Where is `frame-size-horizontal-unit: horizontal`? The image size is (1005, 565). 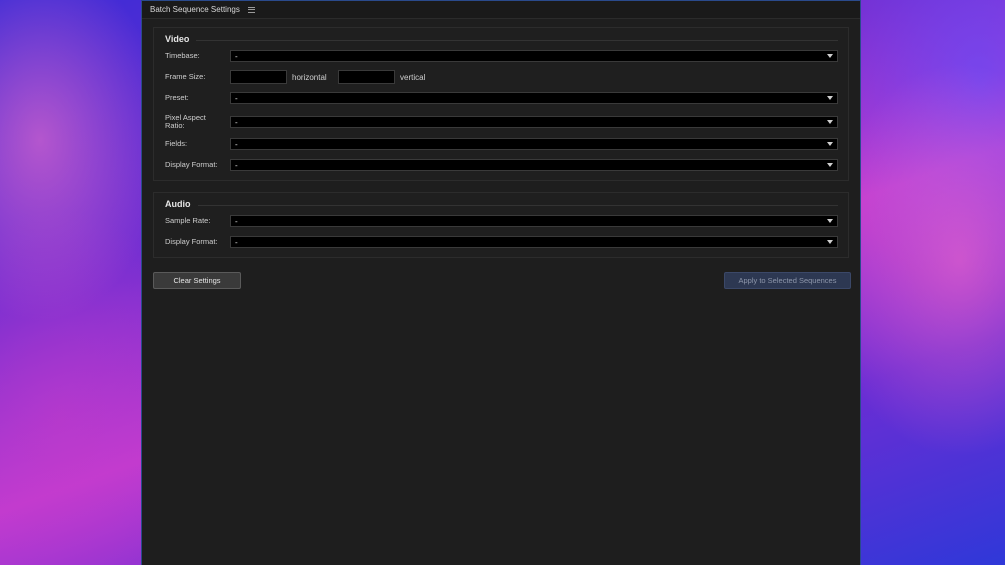
frame-size-horizontal-unit: horizontal is located at coordinates (309, 77).